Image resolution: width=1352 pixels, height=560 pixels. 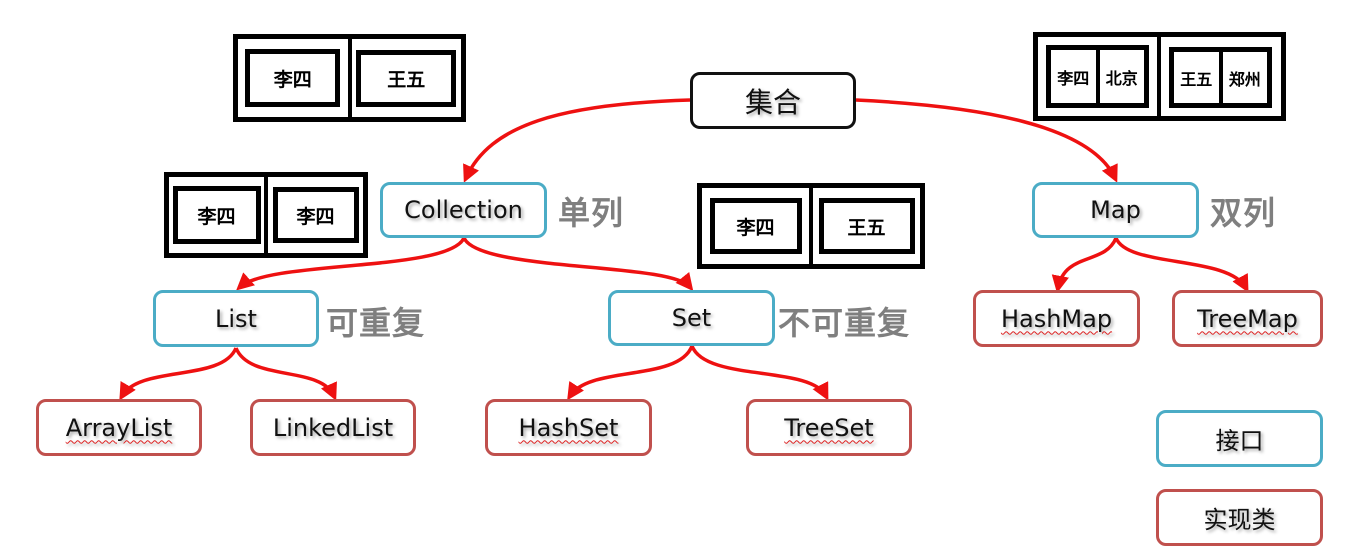 I want to click on arrow-map-to-hashmap, so click(x=1084, y=265).